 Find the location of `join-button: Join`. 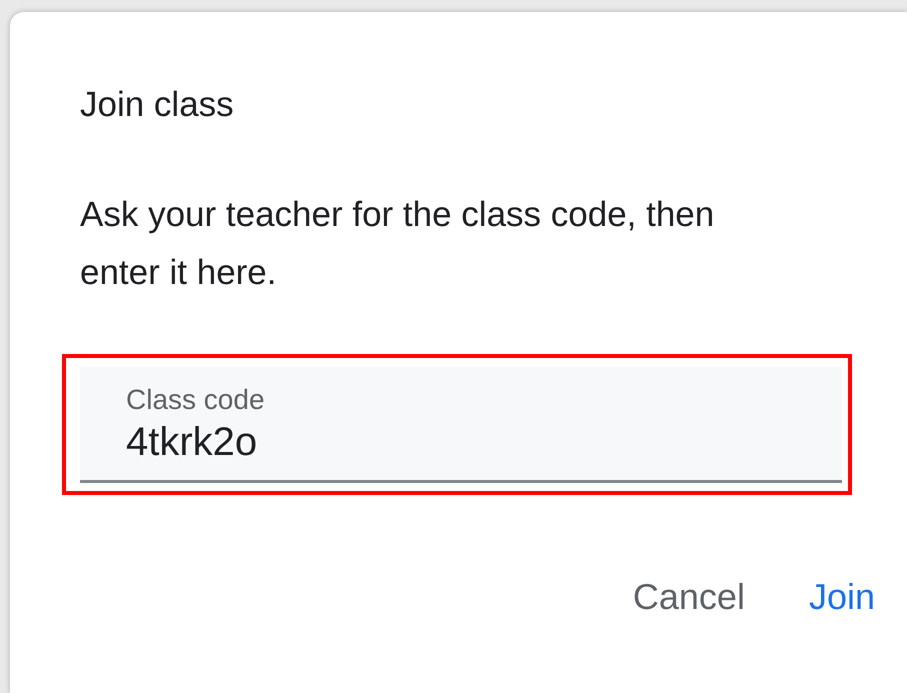

join-button: Join is located at coordinates (841, 596).